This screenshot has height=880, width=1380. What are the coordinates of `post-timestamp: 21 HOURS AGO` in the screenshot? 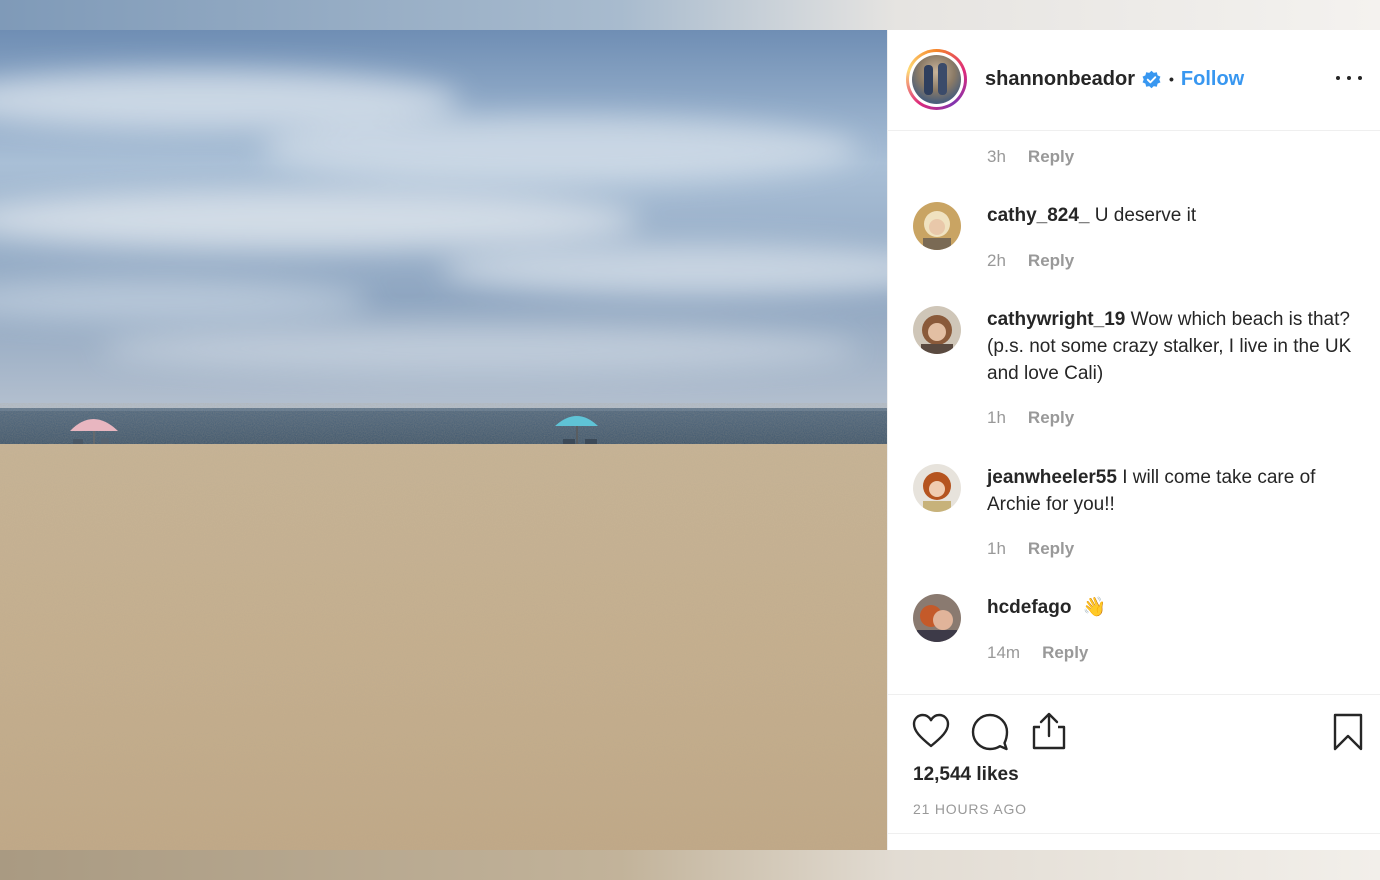 It's located at (970, 809).